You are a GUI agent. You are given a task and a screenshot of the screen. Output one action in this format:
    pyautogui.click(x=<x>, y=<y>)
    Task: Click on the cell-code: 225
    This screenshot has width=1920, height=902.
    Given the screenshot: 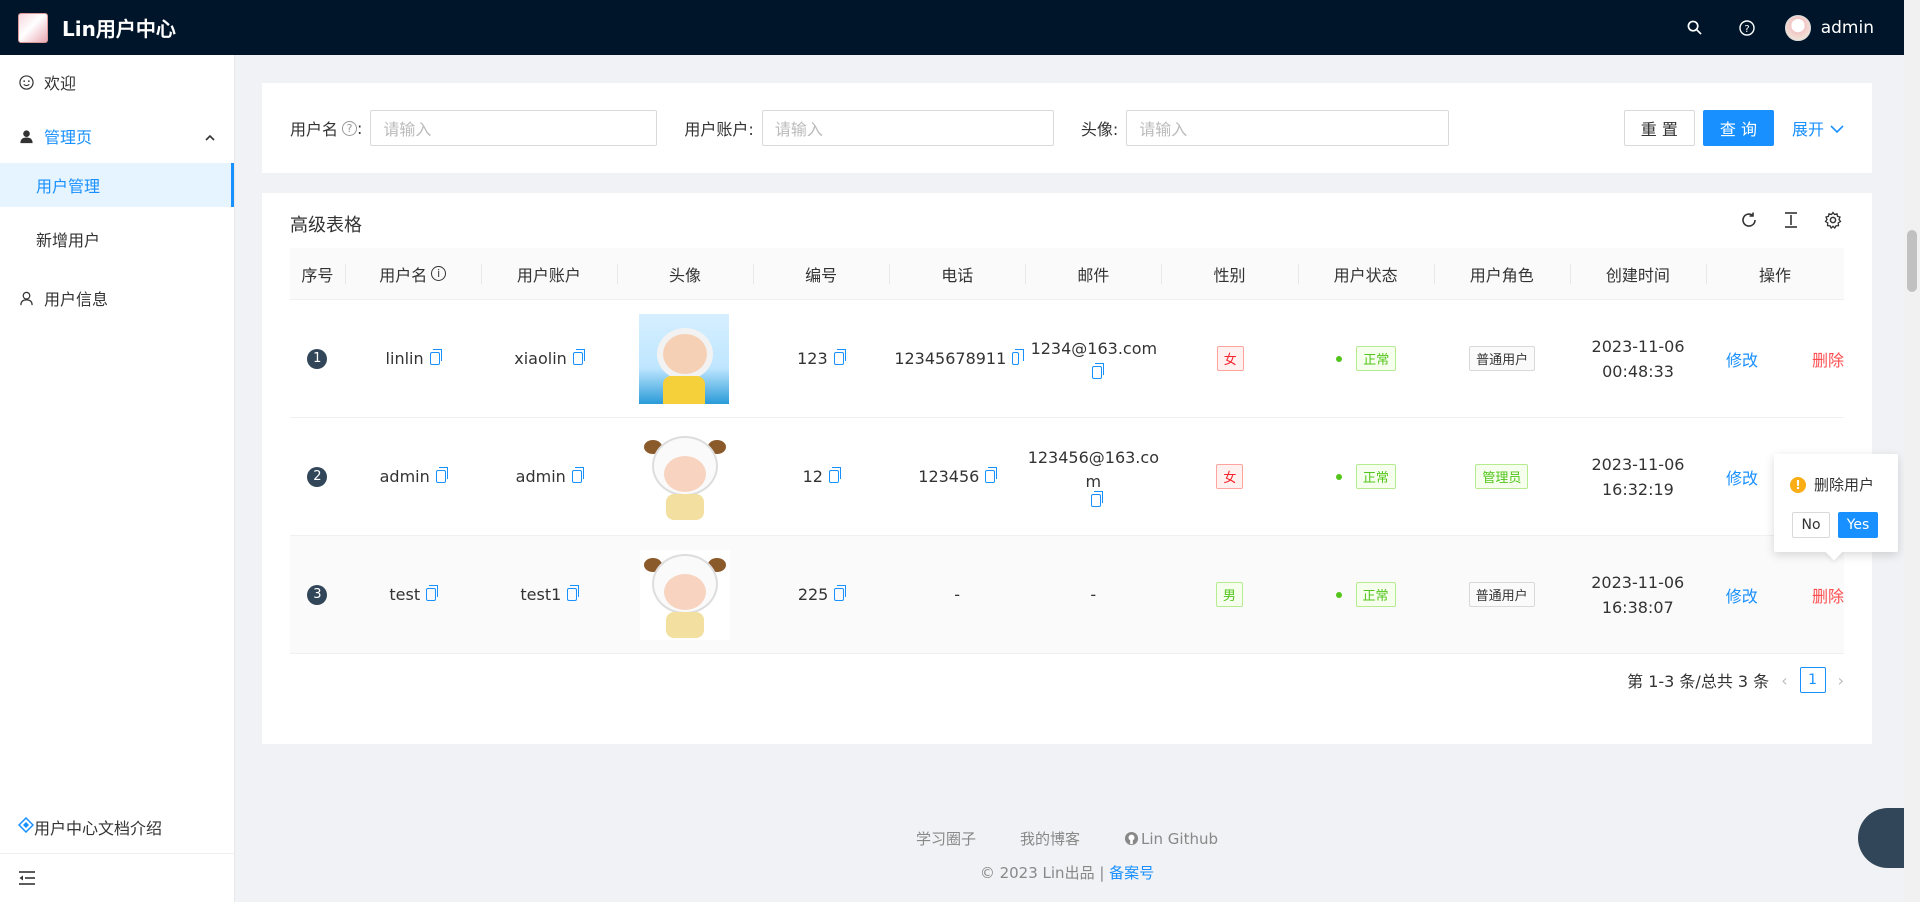 What is the action you would take?
    pyautogui.click(x=813, y=594)
    